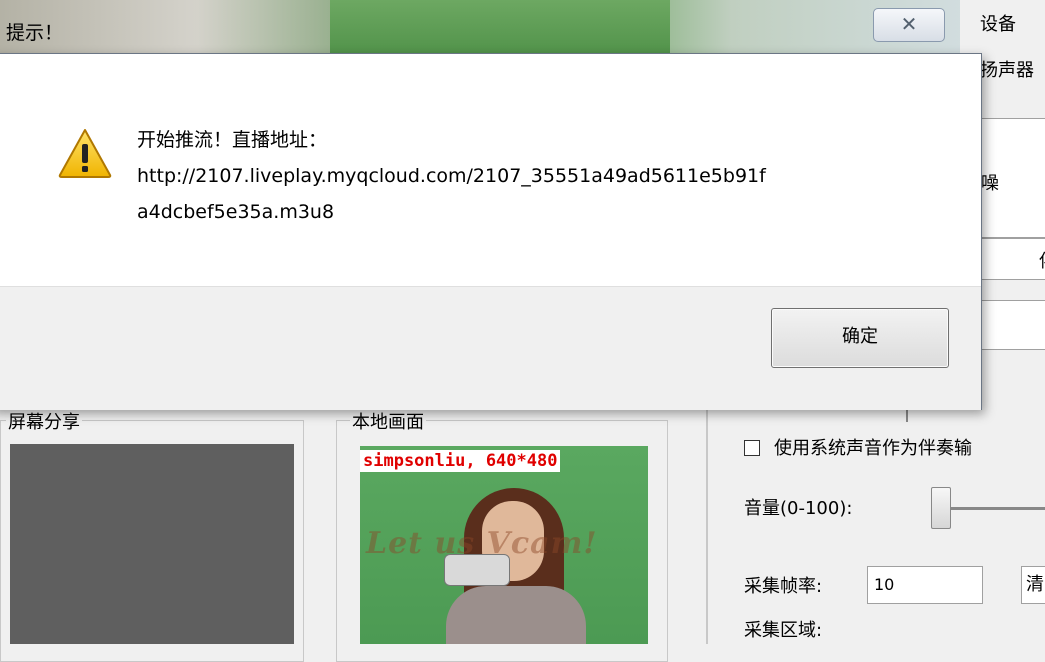 This screenshot has height=662, width=1045. What do you see at coordinates (873, 448) in the screenshot?
I see `system-audio-label: 使用系统声音作为伴奏输` at bounding box center [873, 448].